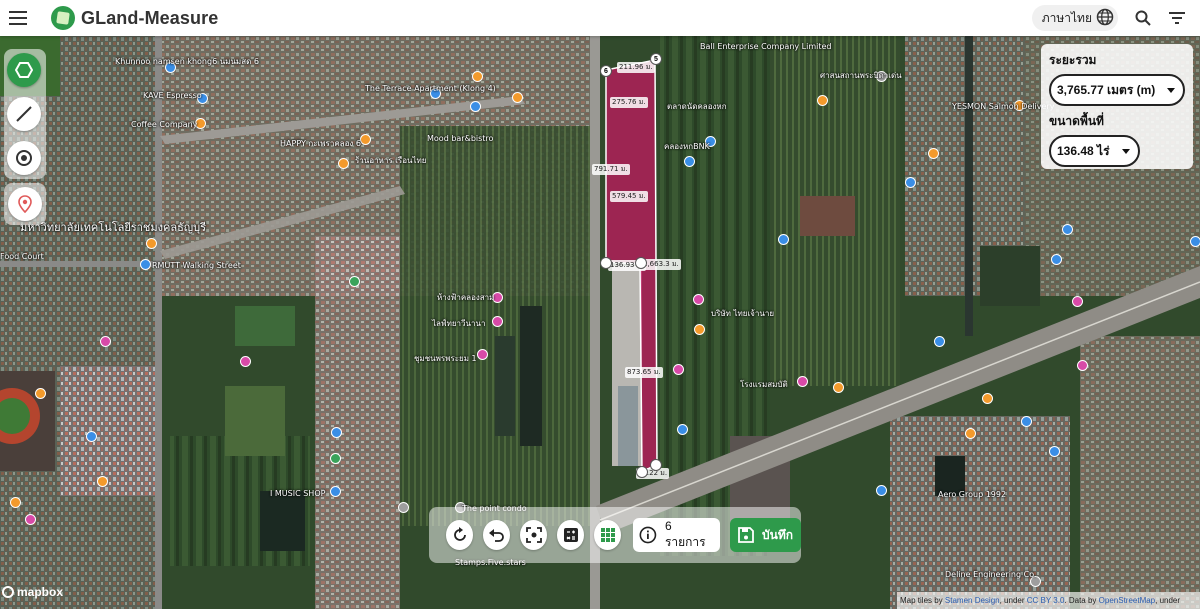  What do you see at coordinates (972, 494) in the screenshot?
I see `map-label: Aero Group 1992` at bounding box center [972, 494].